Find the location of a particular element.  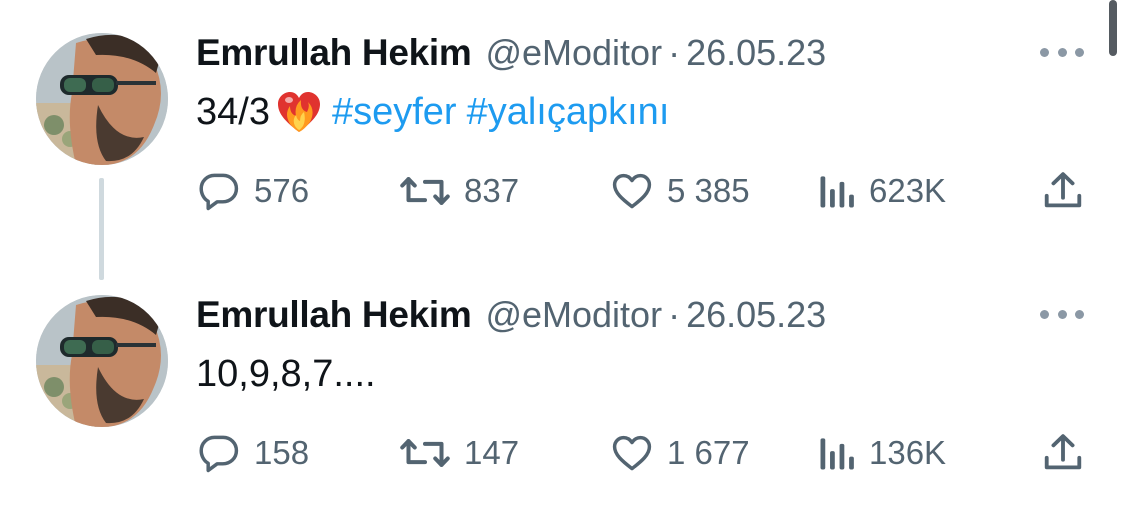

like-count: 1 677 is located at coordinates (708, 452).